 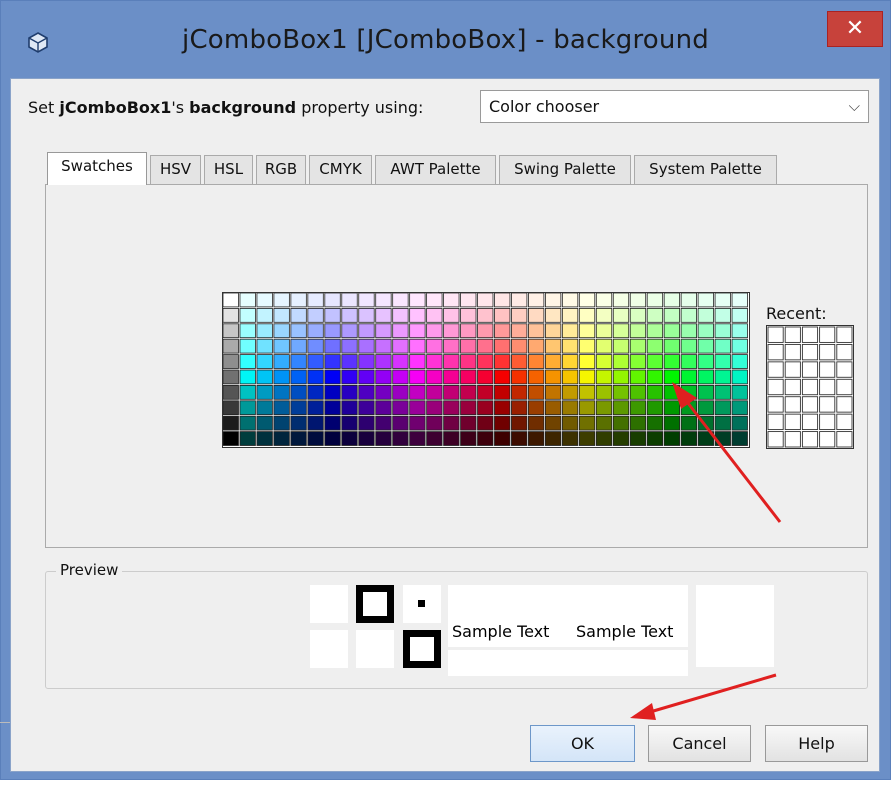 I want to click on title-bar: jComboBox1 [JComboBox] - background ✕, so click(x=445, y=40).